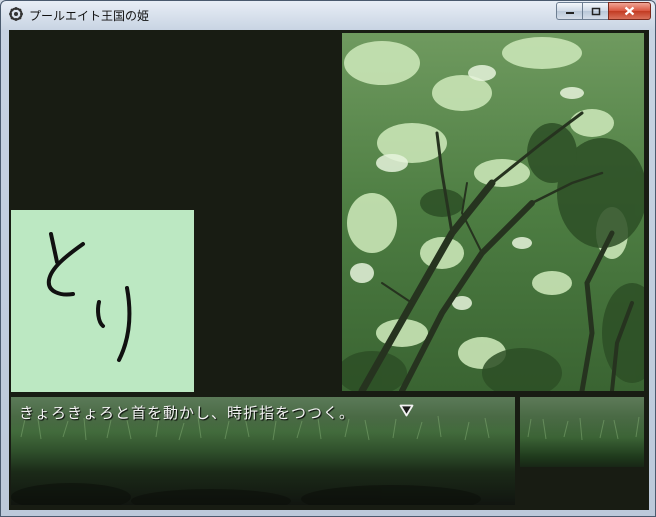 The image size is (656, 517). I want to click on side-panel, so click(582, 432).